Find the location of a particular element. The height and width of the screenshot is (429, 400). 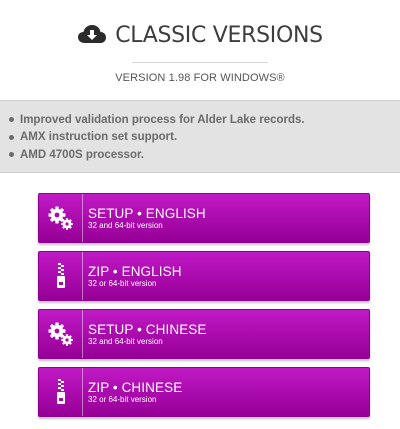

cloud-download-icon is located at coordinates (92, 34).